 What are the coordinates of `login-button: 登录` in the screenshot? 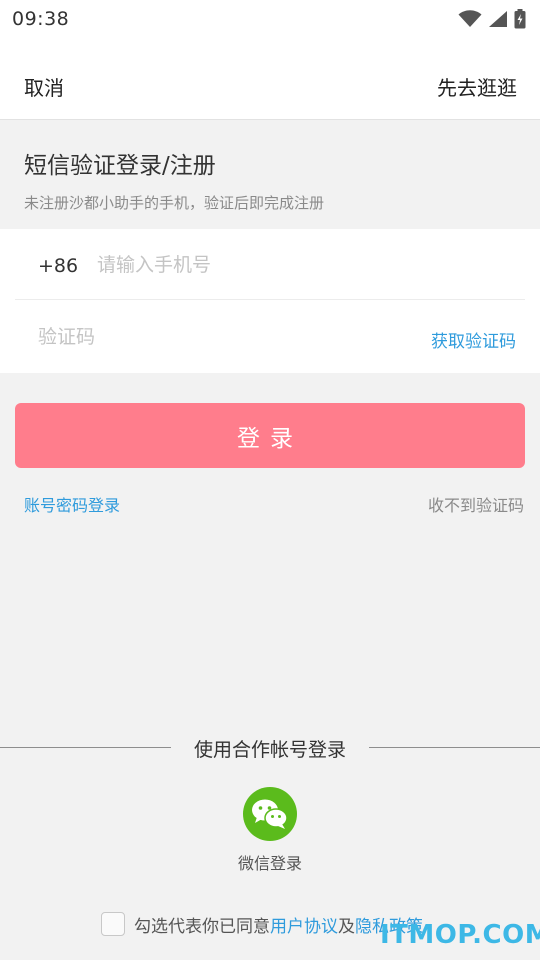 It's located at (270, 435).